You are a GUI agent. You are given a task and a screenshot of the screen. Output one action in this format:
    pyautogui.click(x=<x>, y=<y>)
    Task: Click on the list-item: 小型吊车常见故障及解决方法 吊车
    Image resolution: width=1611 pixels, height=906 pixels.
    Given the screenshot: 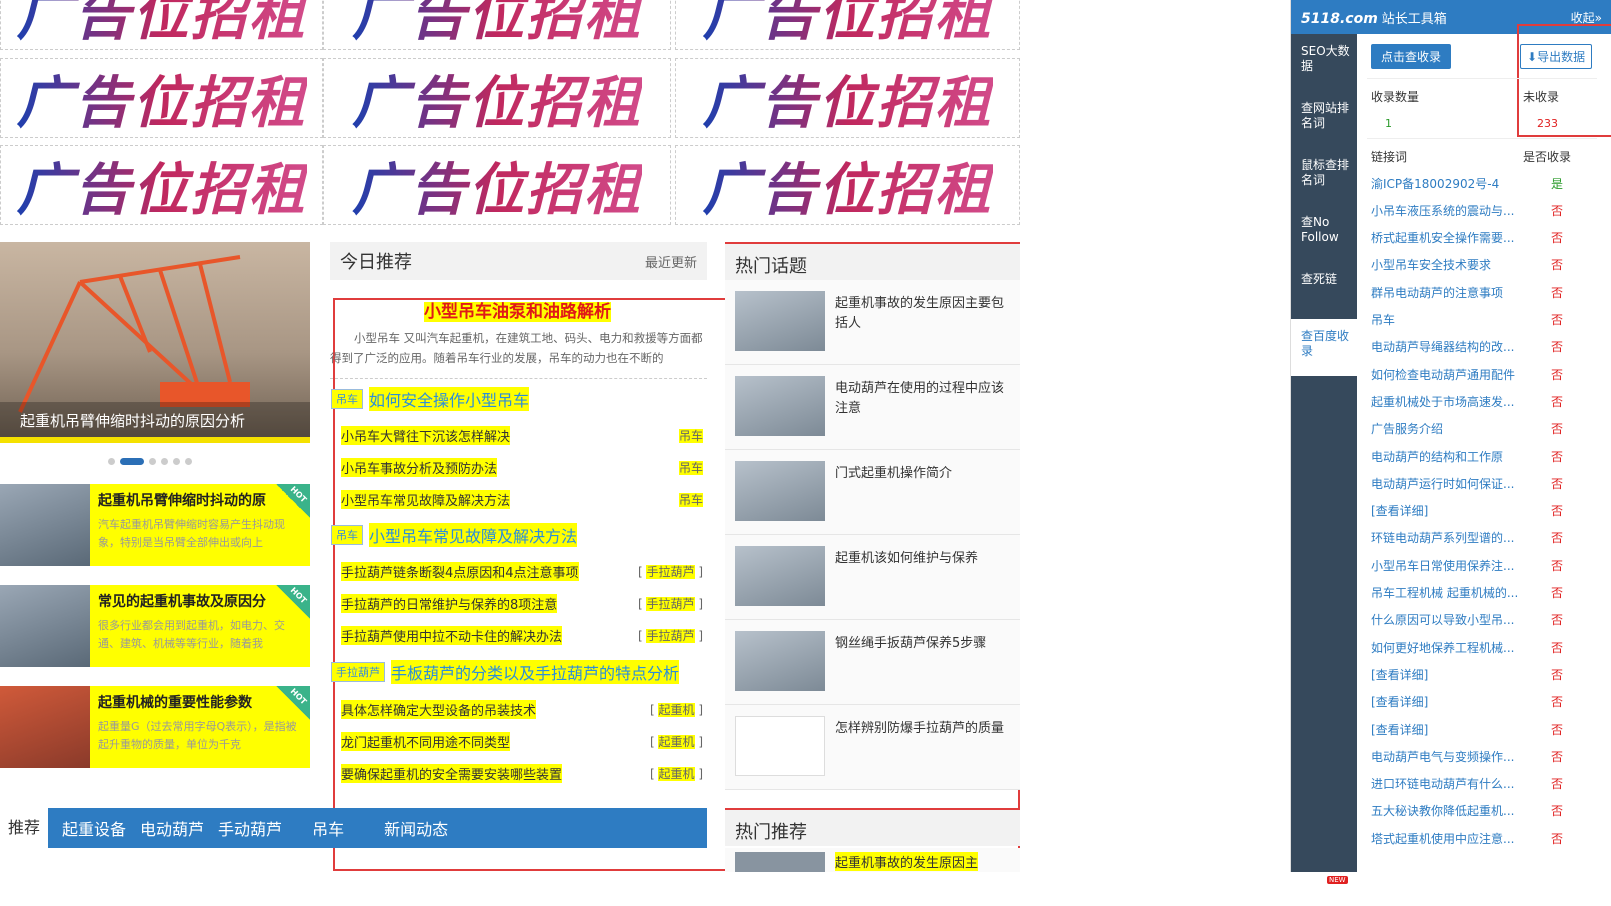 What is the action you would take?
    pyautogui.click(x=522, y=499)
    